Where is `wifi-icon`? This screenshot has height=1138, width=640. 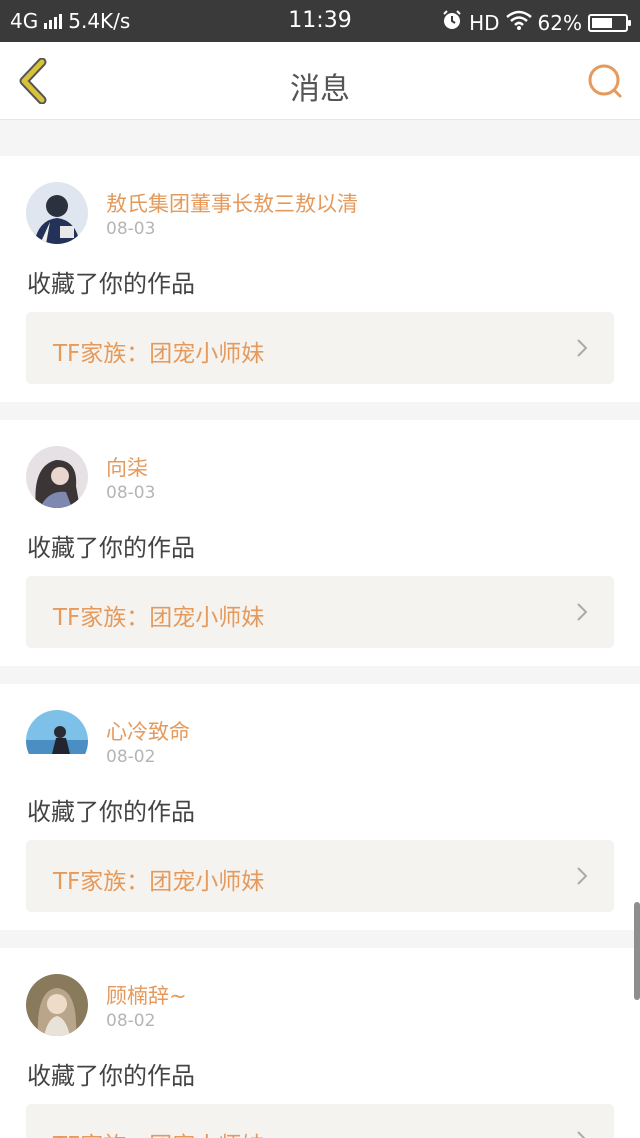
wifi-icon is located at coordinates (518, 22).